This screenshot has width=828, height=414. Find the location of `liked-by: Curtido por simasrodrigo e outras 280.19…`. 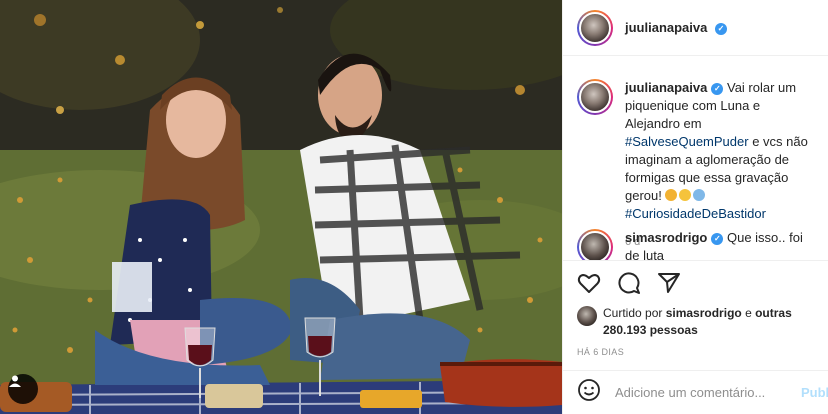

liked-by: Curtido por simasrodrigo e outras 280.19… is located at coordinates (690, 322).